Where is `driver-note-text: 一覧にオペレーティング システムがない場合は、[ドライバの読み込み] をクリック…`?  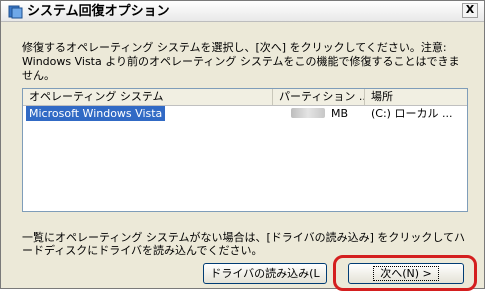
driver-note-text: 一覧にオペレーティング システムがない場合は、[ドライバの読み込み] をクリック… is located at coordinates (244, 244).